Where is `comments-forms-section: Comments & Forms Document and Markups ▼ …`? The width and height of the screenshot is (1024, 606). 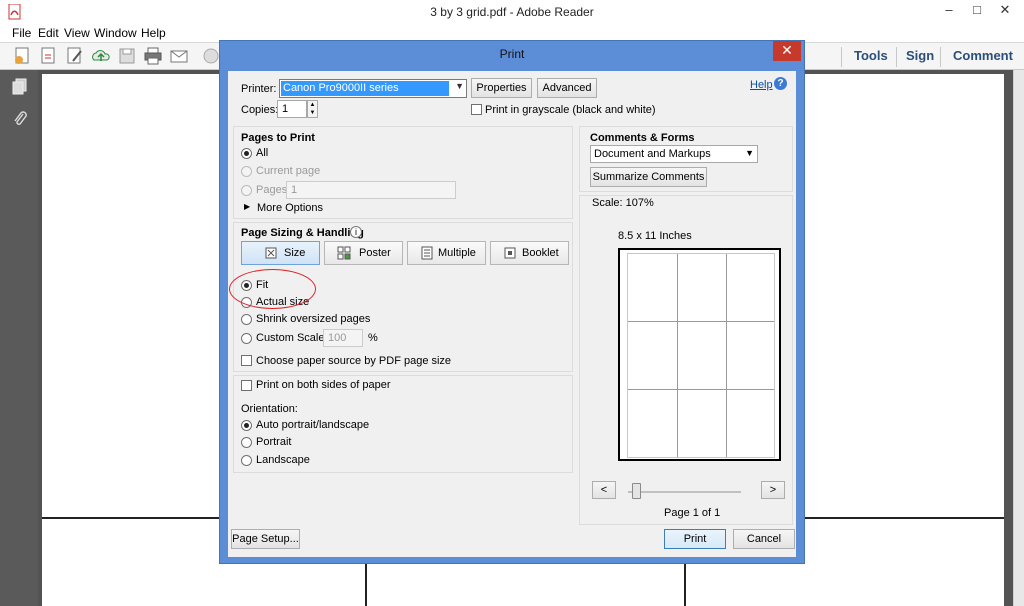 comments-forms-section: Comments & Forms Document and Markups ▼ … is located at coordinates (686, 159).